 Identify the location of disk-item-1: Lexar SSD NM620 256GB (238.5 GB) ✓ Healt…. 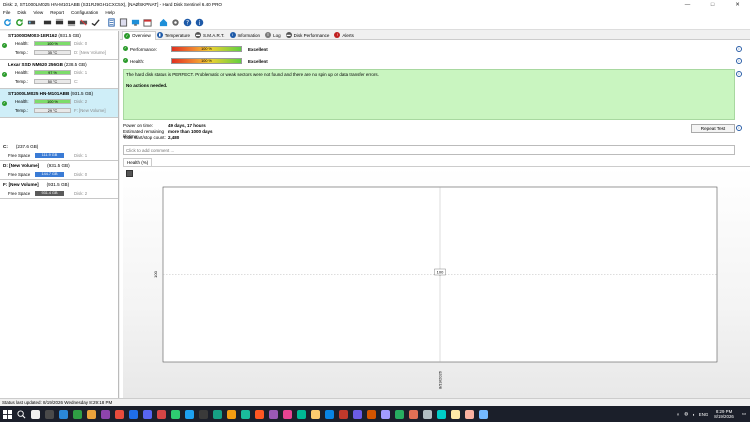
(59, 74).